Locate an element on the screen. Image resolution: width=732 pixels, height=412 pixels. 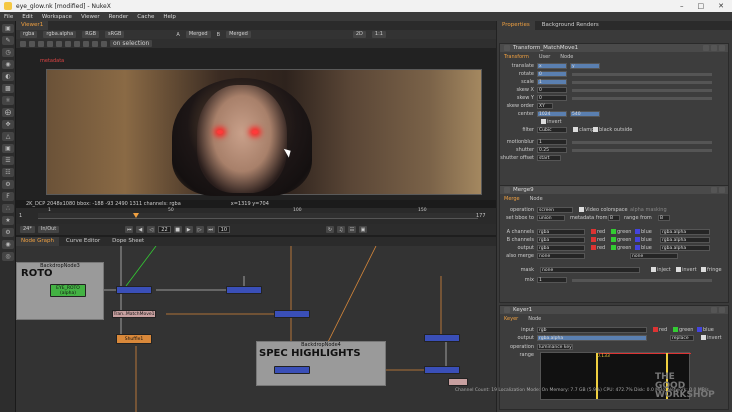
keyer-tool-icon: ⚛ is located at coordinates (8, 100).